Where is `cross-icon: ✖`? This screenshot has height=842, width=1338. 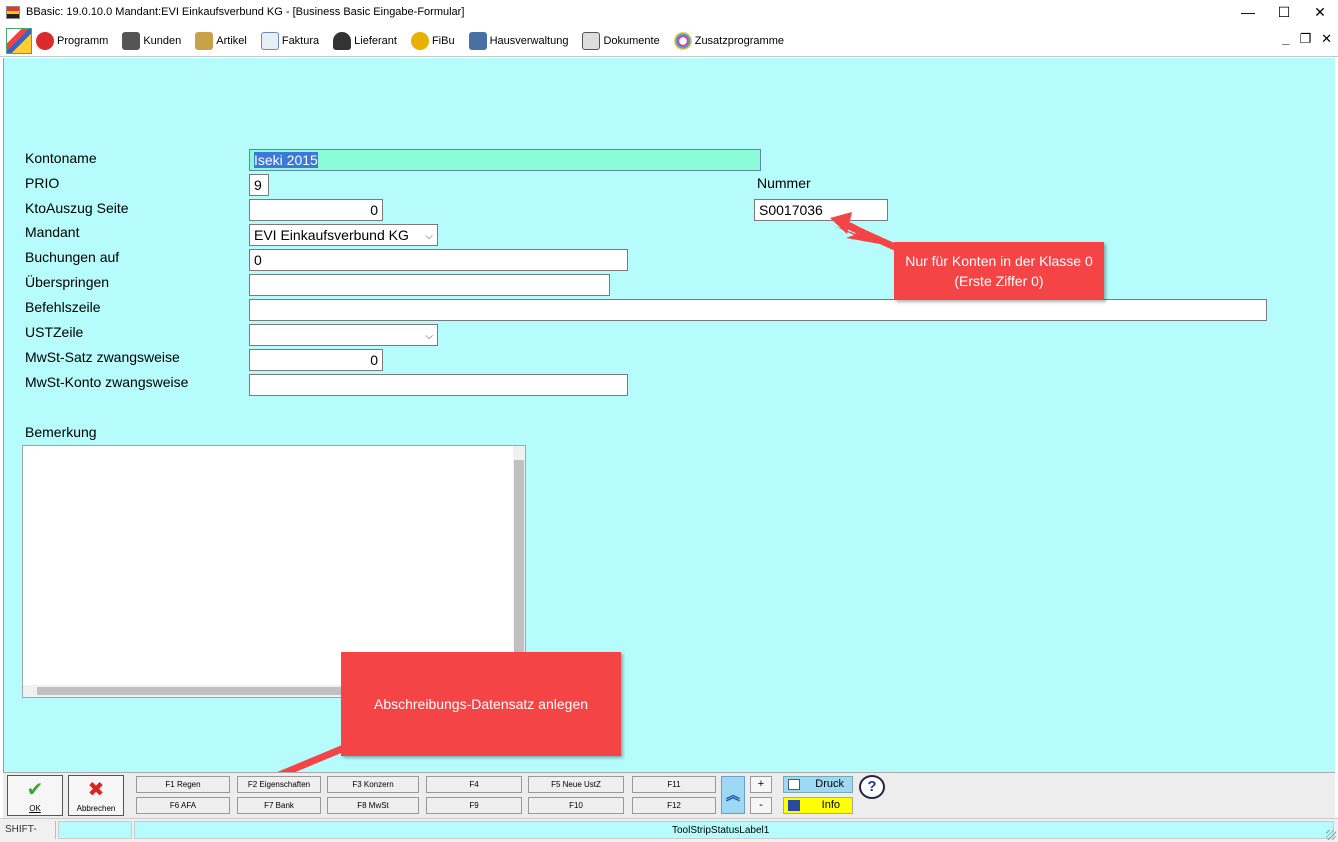
cross-icon: ✖ is located at coordinates (96, 790).